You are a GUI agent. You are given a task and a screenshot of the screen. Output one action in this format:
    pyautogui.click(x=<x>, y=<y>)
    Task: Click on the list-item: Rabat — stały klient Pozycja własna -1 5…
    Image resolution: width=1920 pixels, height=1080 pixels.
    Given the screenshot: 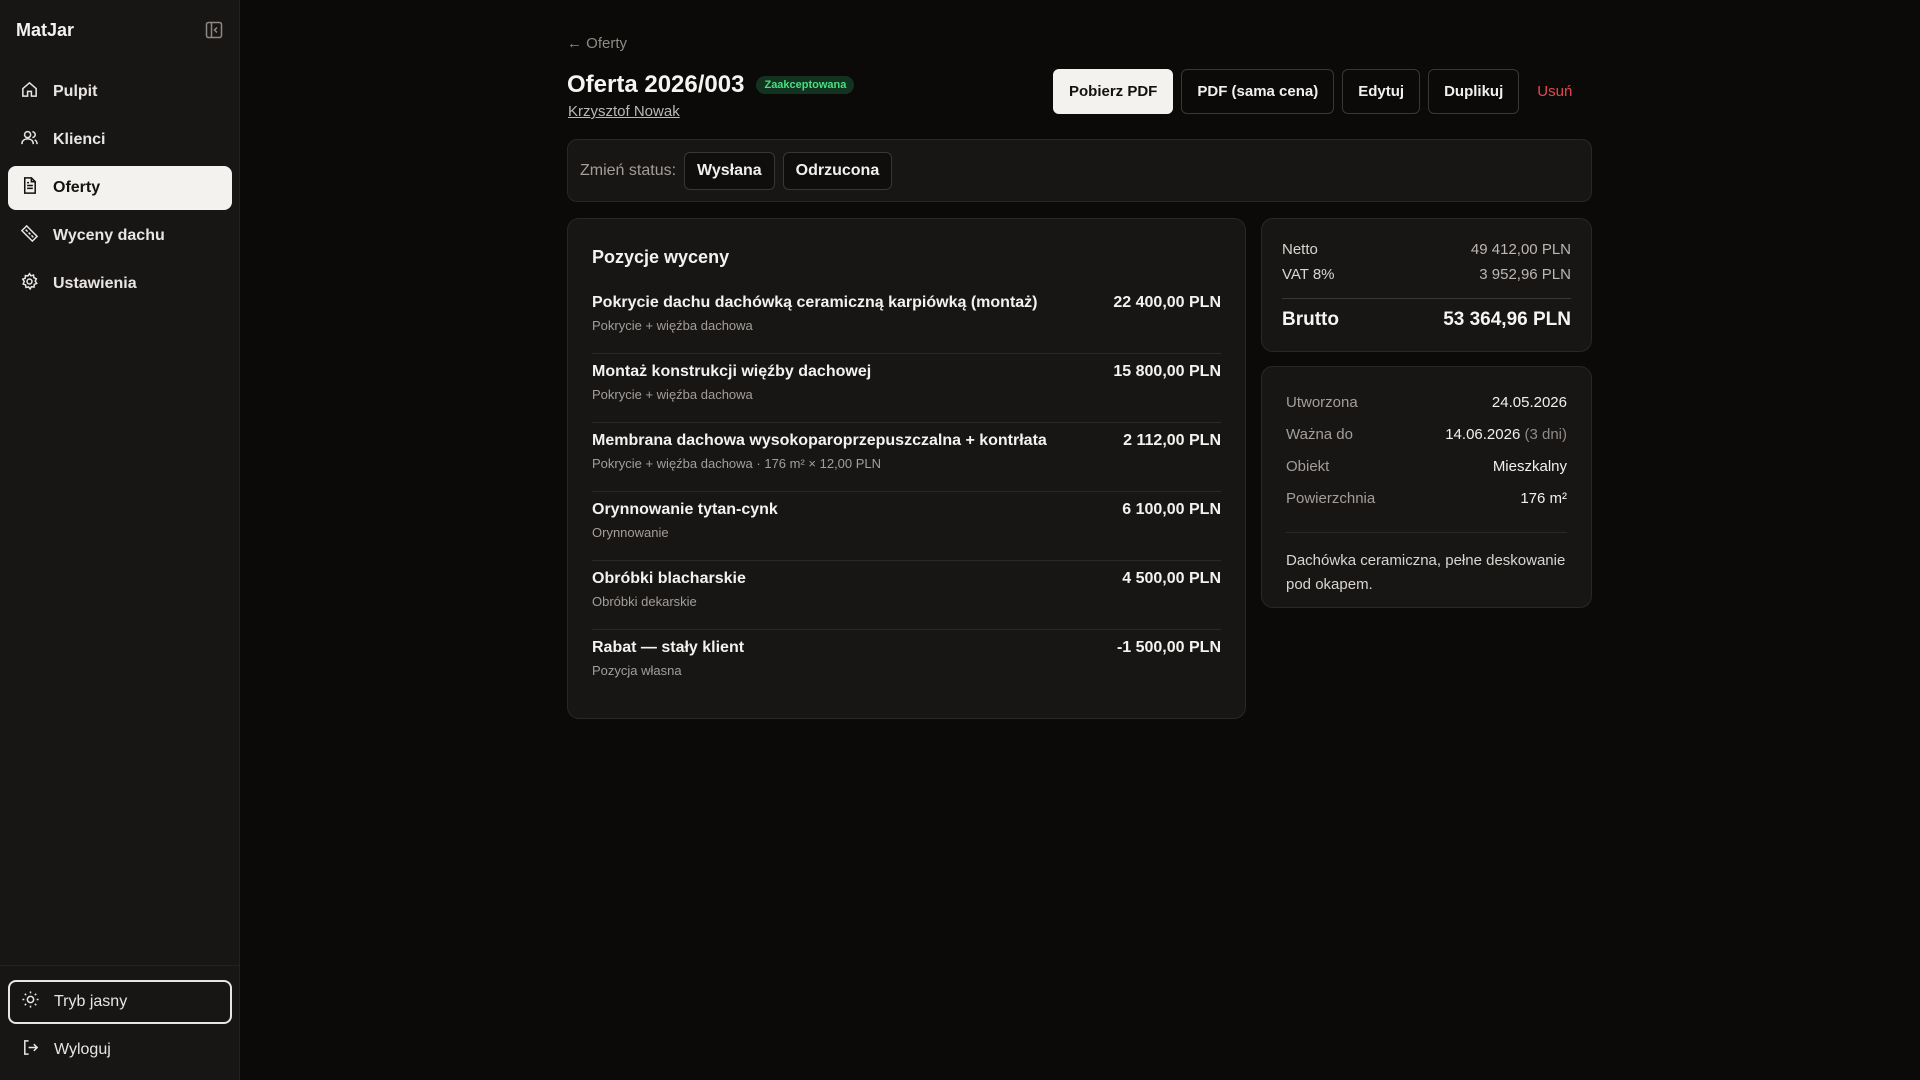 What is the action you would take?
    pyautogui.click(x=906, y=664)
    